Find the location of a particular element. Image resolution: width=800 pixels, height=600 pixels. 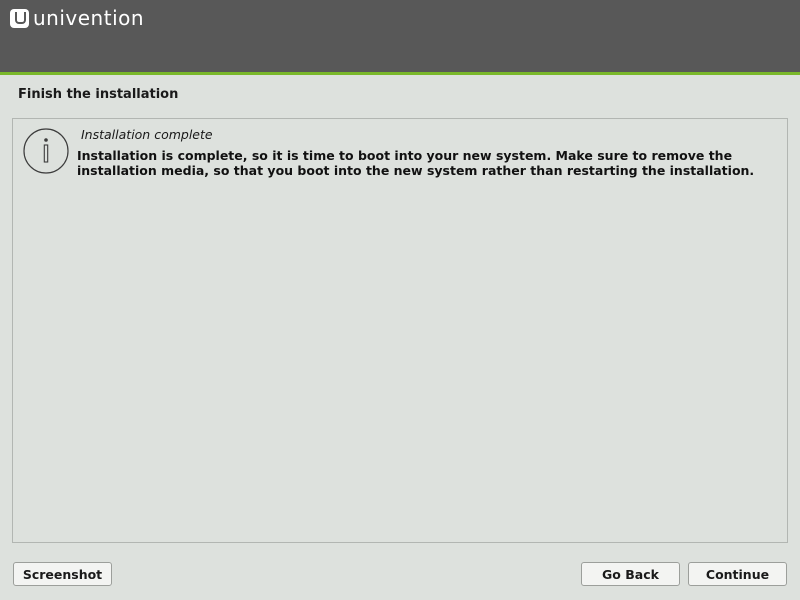

brand-logo: univention is located at coordinates (77, 18).